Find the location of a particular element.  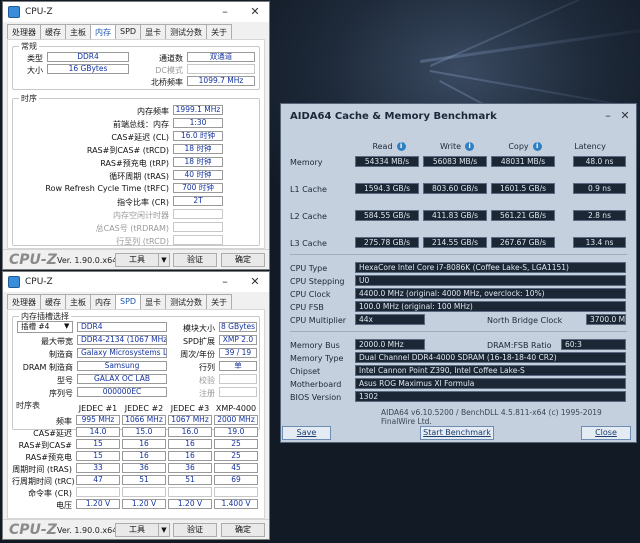

column-copy: Copy i is located at coordinates (525, 146).